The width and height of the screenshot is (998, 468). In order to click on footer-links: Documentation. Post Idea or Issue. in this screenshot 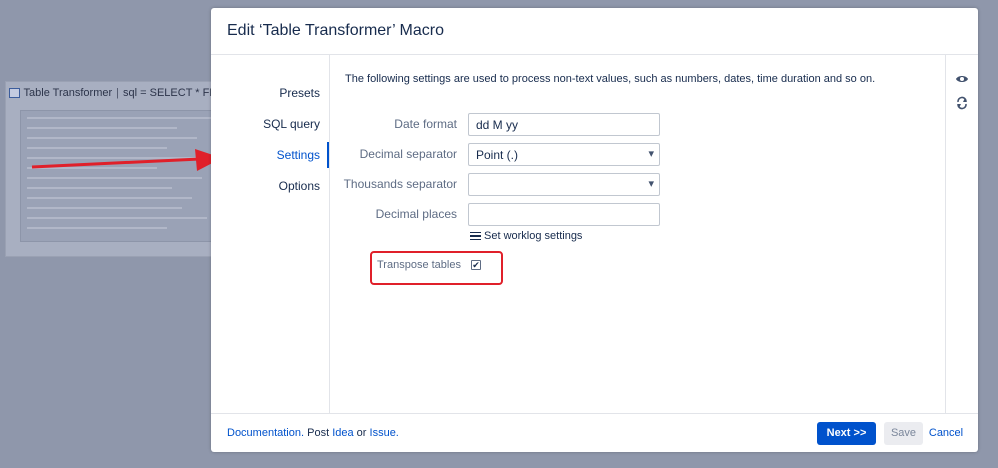, I will do `click(313, 433)`.